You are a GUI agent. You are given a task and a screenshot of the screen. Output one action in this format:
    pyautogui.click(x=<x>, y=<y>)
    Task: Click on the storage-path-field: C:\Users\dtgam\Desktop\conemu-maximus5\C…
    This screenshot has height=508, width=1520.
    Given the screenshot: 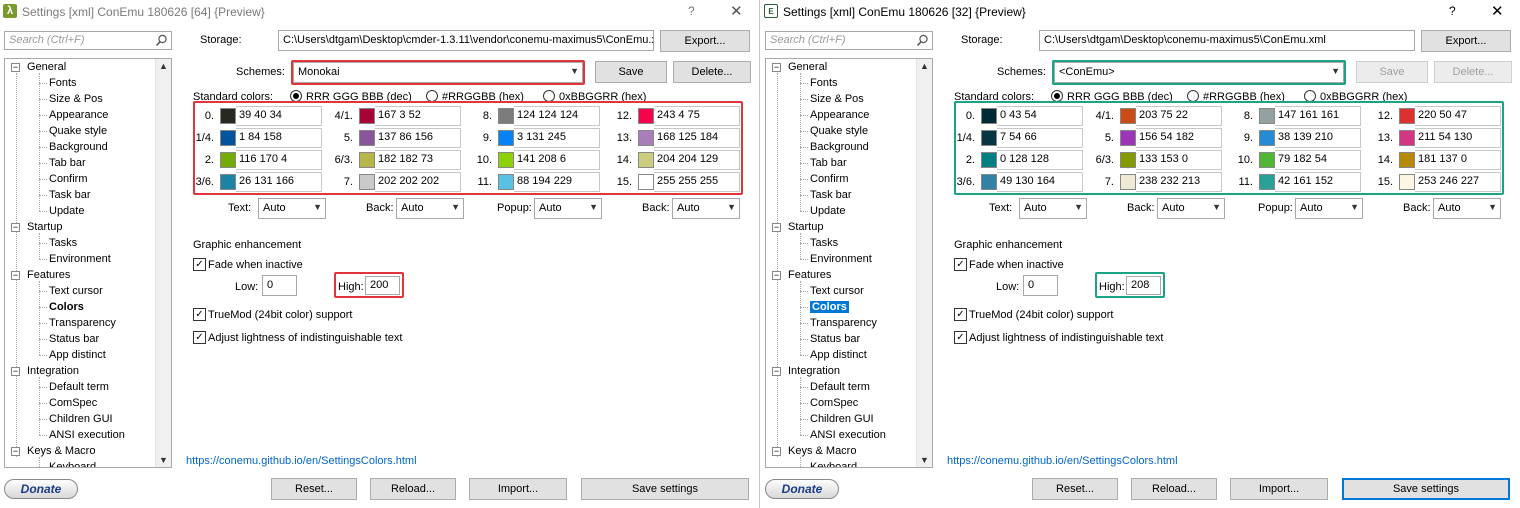 What is the action you would take?
    pyautogui.click(x=1227, y=40)
    